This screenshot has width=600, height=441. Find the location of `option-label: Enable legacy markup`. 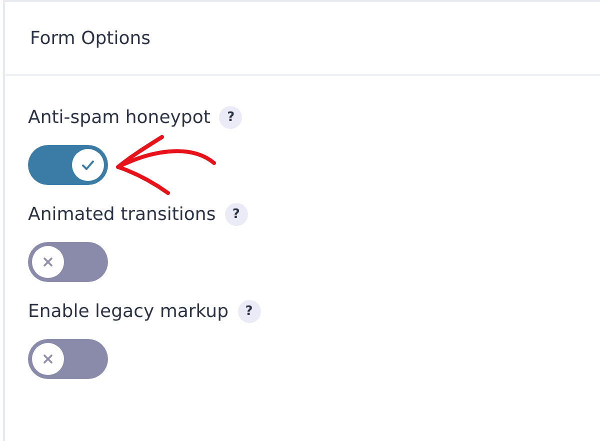

option-label: Enable legacy markup is located at coordinates (128, 311).